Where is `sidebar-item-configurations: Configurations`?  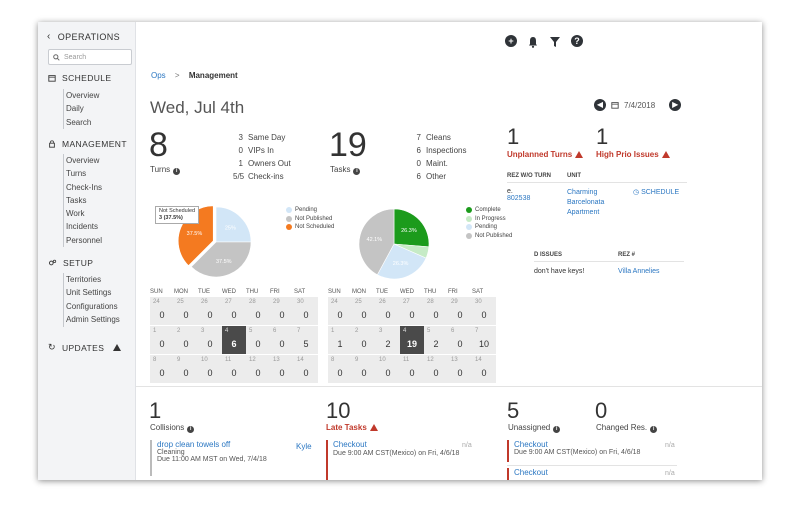 sidebar-item-configurations: Configurations is located at coordinates (92, 306).